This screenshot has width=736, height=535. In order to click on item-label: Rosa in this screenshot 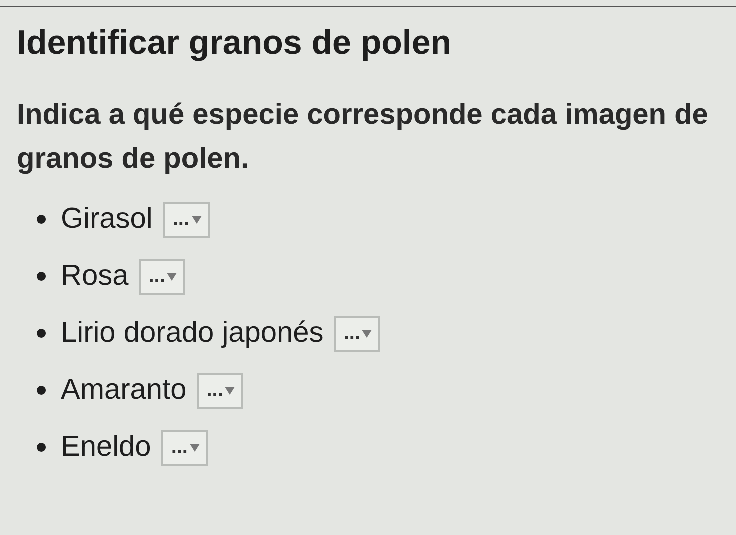, I will do `click(95, 276)`.